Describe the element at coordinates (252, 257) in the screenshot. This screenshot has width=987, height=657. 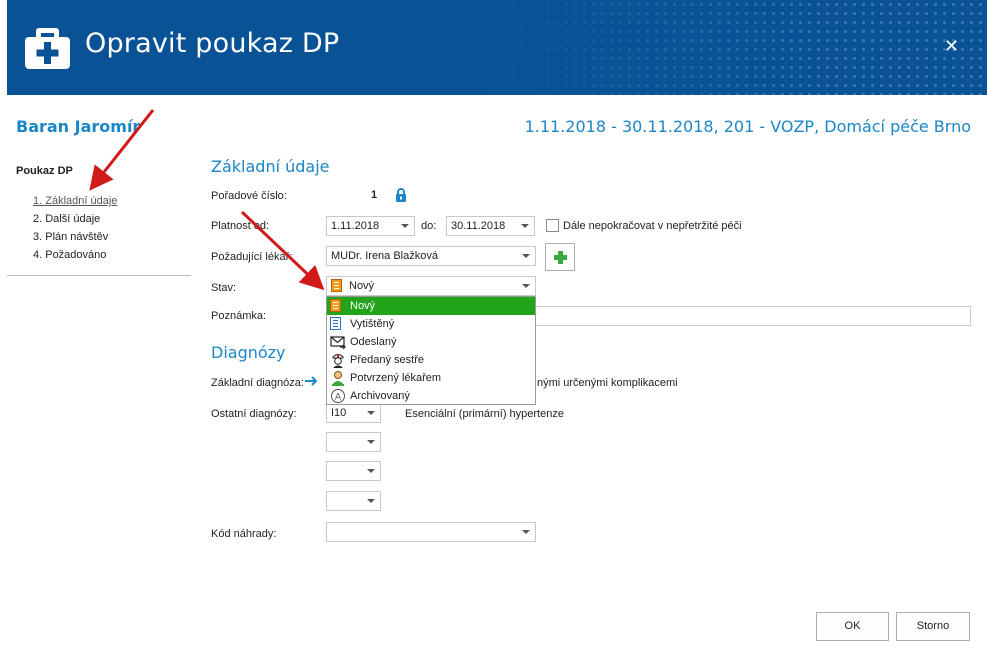
I see `pozadujici-lekar-label: Požadující lékař:` at that location.